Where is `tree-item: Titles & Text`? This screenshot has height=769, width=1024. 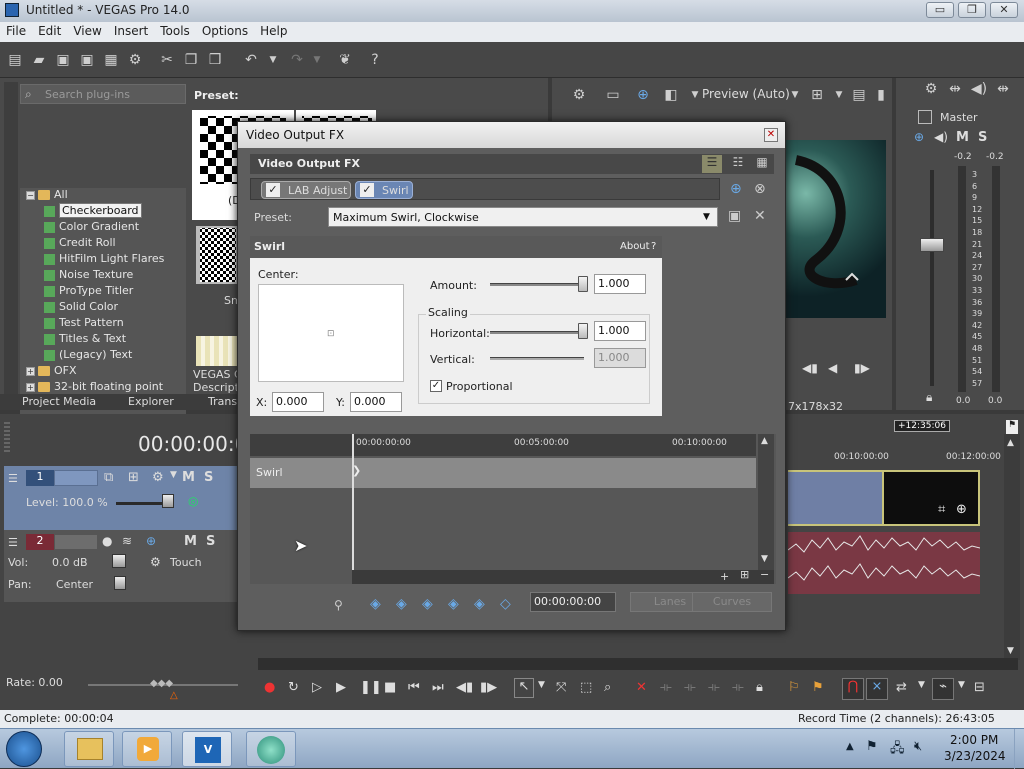 tree-item: Titles & Text is located at coordinates (85, 340).